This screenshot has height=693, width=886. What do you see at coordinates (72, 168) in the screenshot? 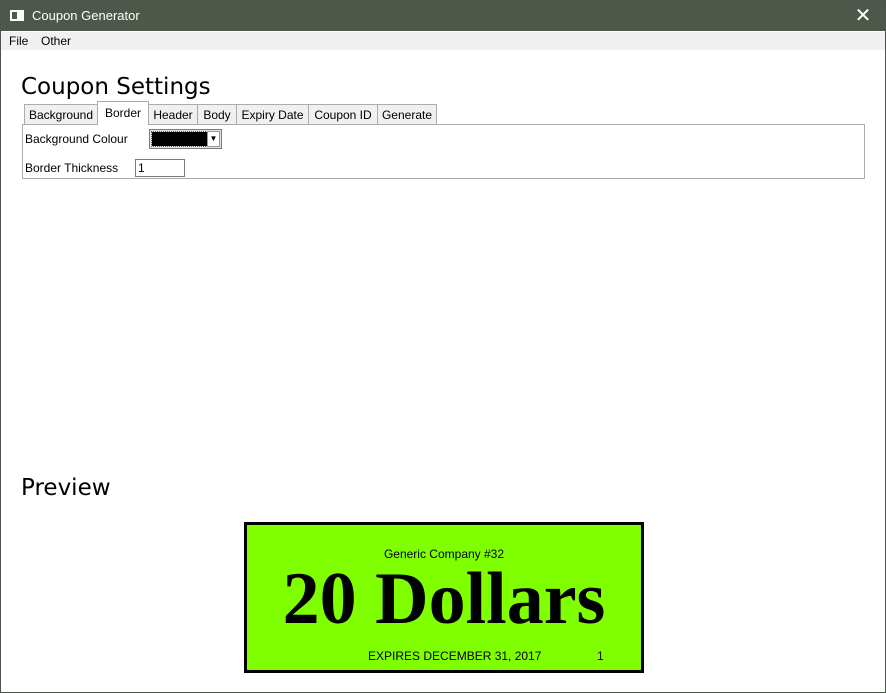
I see `border-thickness-label: Border Thickness` at bounding box center [72, 168].